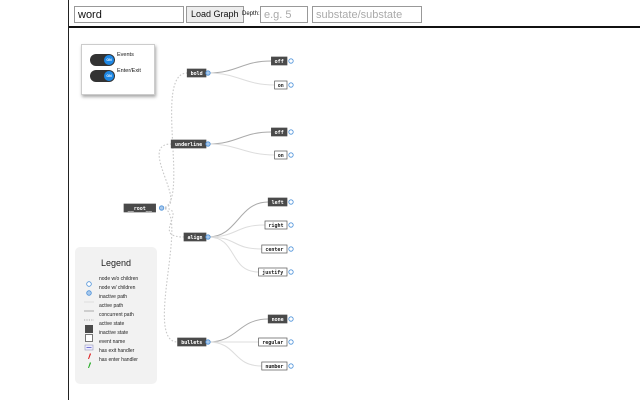  I want to click on legend-label: concurrent path, so click(116, 315).